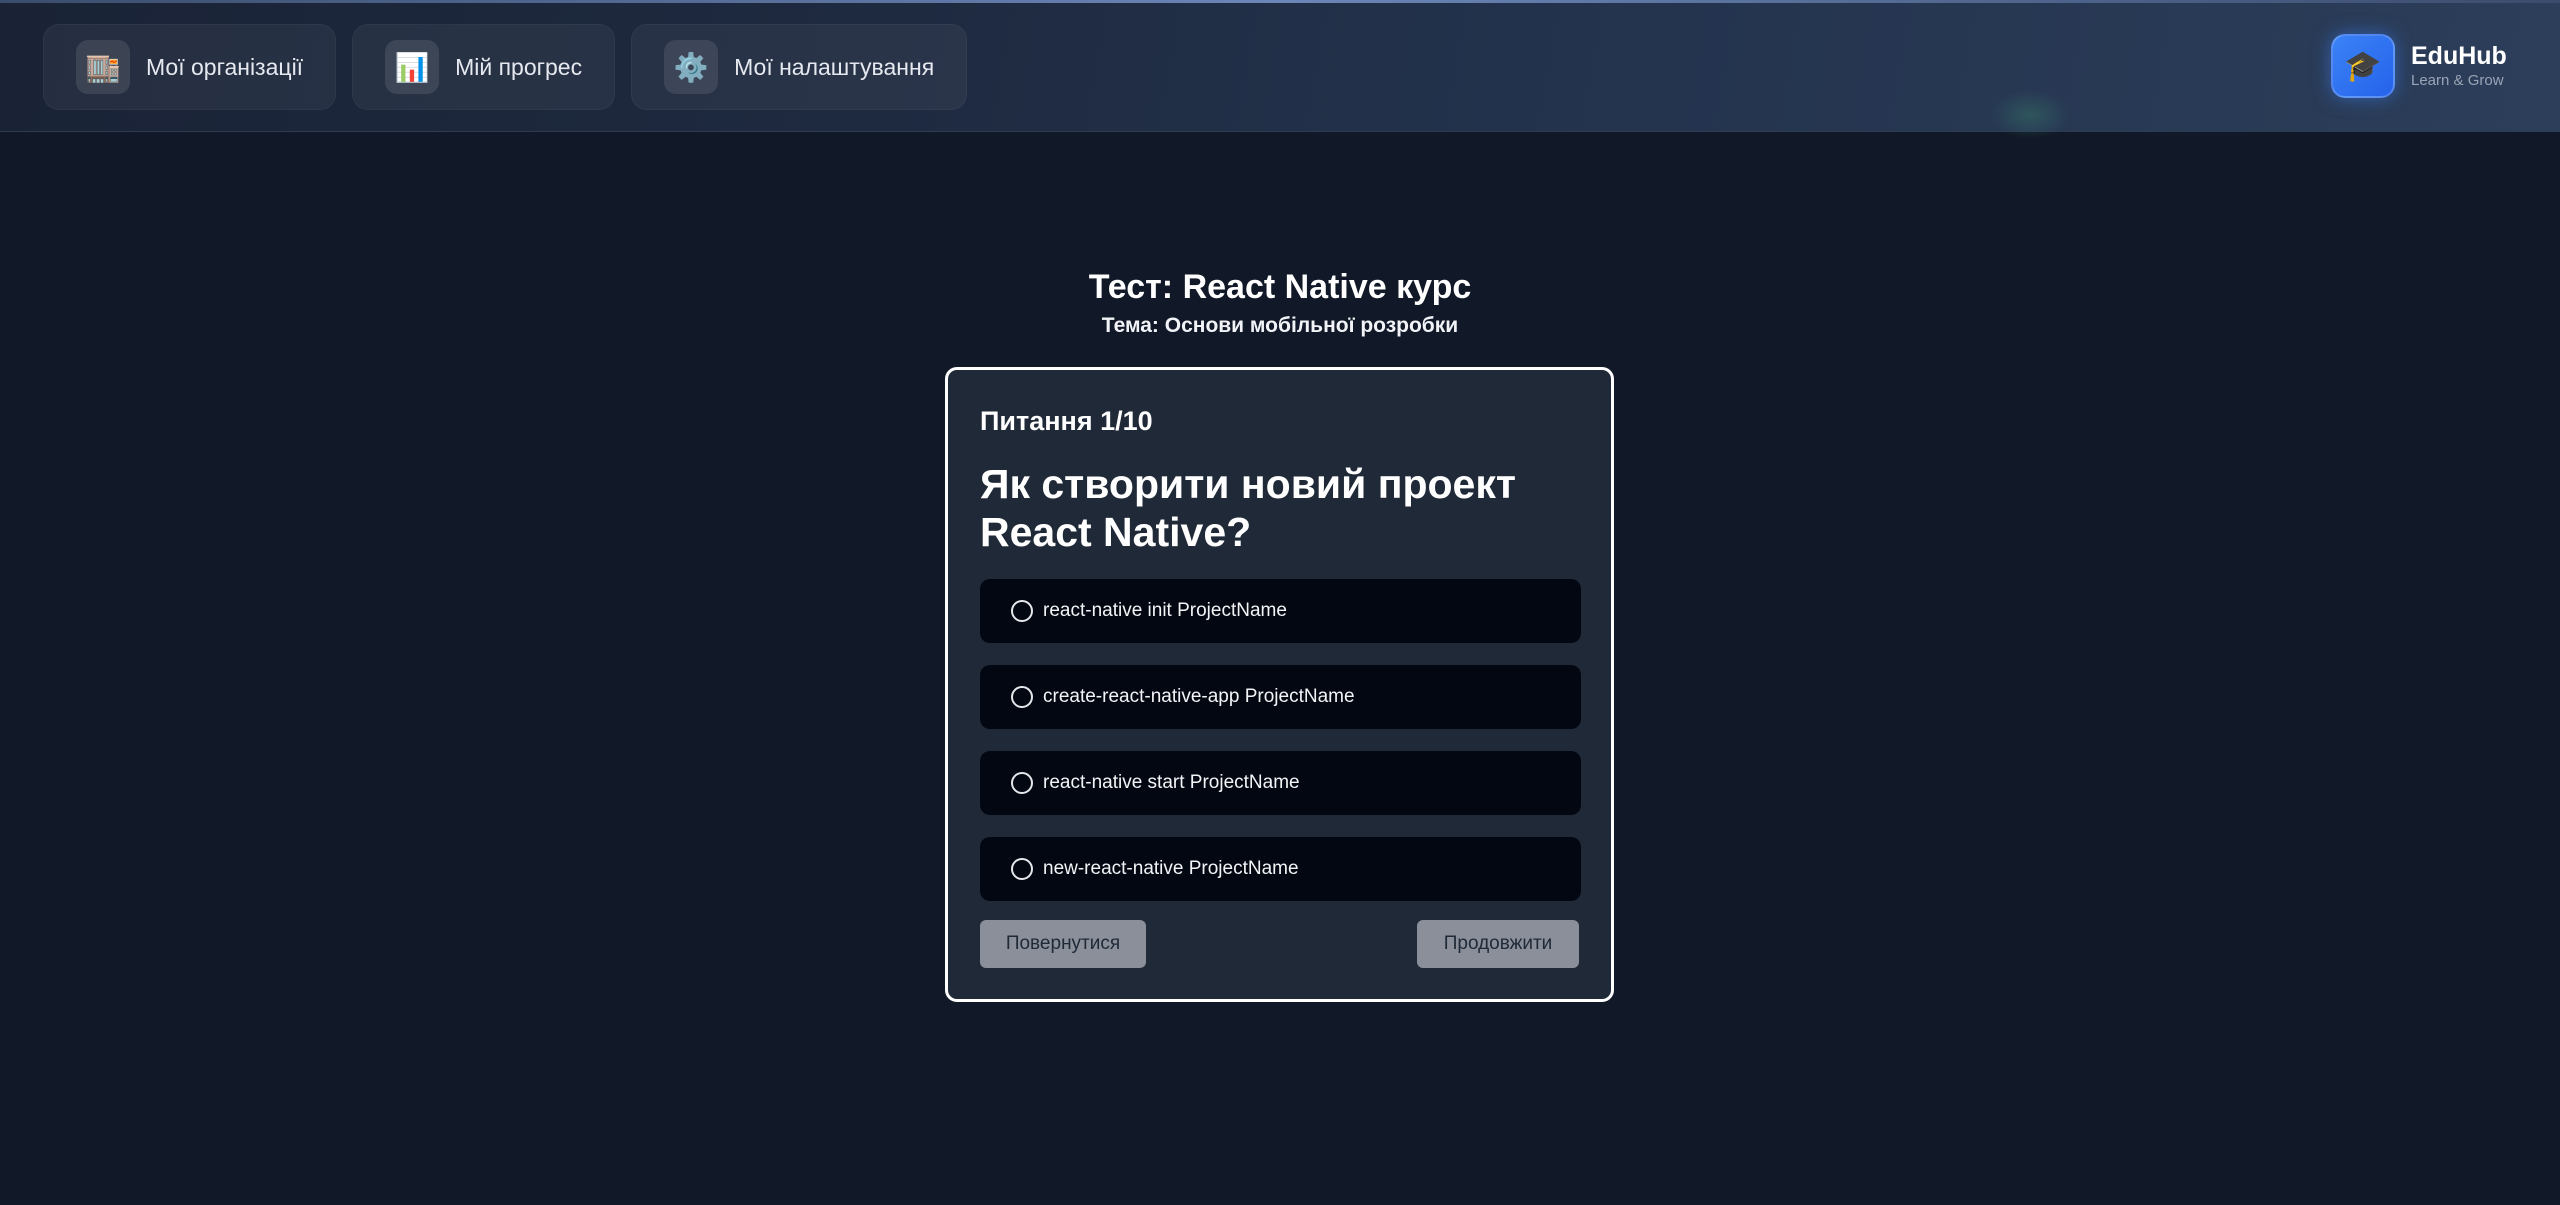  I want to click on answer-option-label: create-react-native-app ProjectName, so click(1199, 696).